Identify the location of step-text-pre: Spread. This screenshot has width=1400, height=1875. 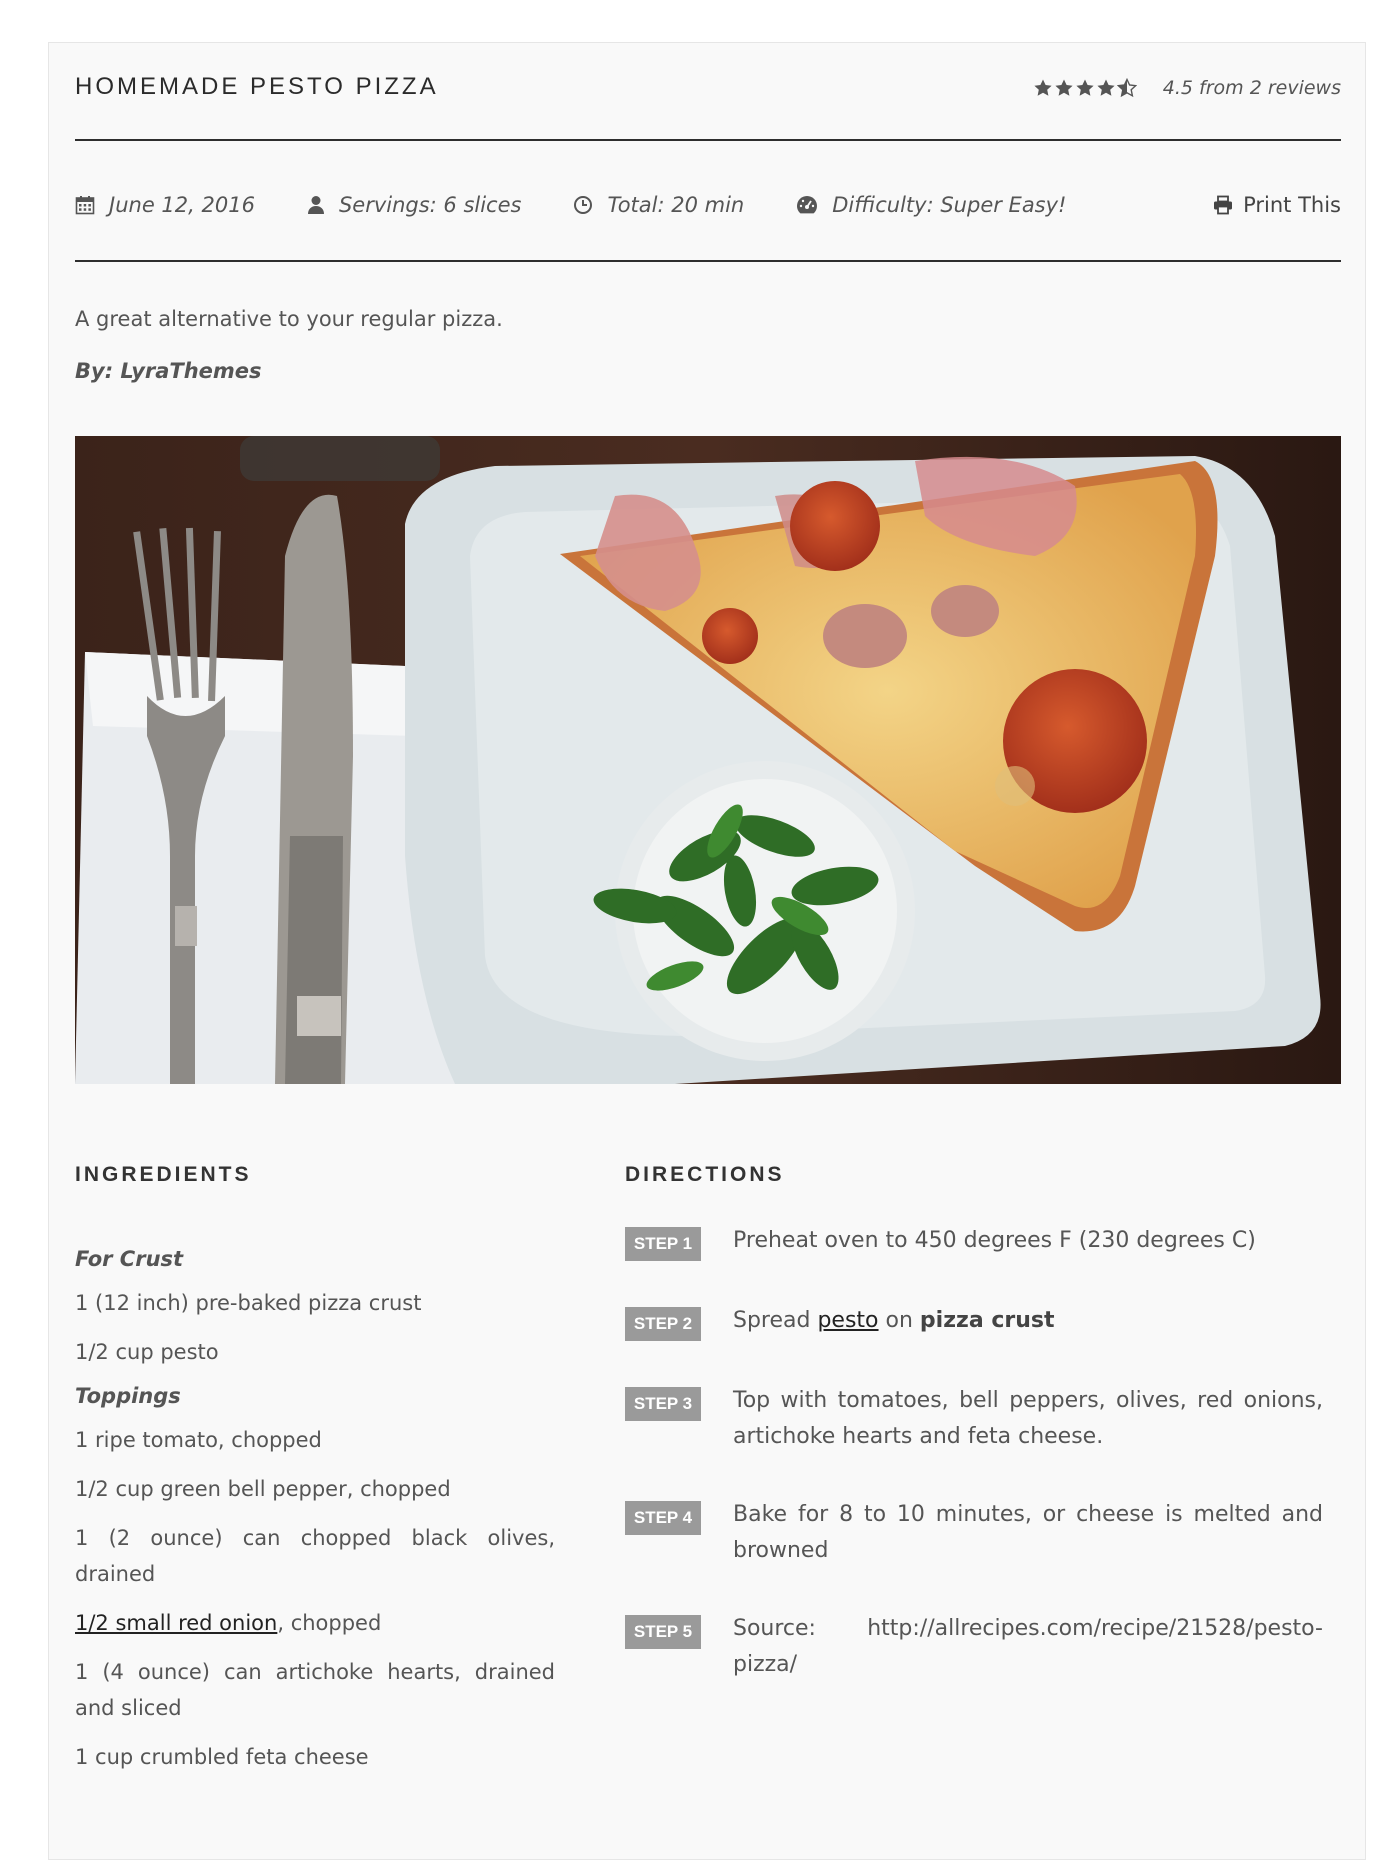
(775, 1320).